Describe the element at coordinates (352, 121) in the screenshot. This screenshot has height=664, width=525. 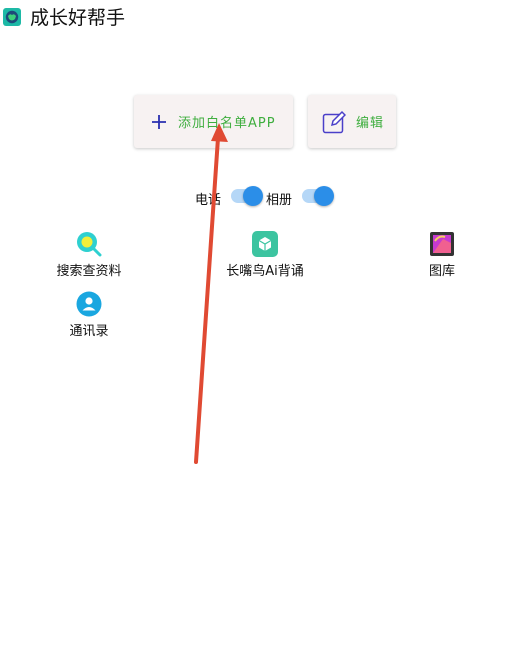
I see `edit-button: 编辑` at that location.